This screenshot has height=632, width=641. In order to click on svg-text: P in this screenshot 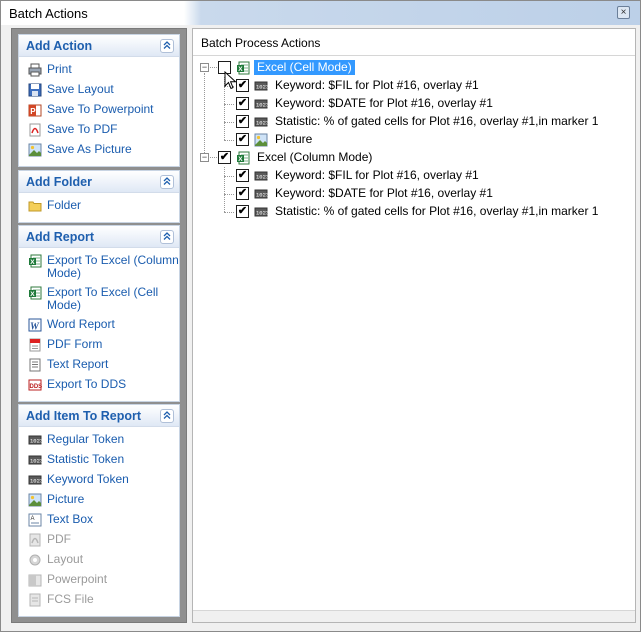, I will do `click(33, 111)`.